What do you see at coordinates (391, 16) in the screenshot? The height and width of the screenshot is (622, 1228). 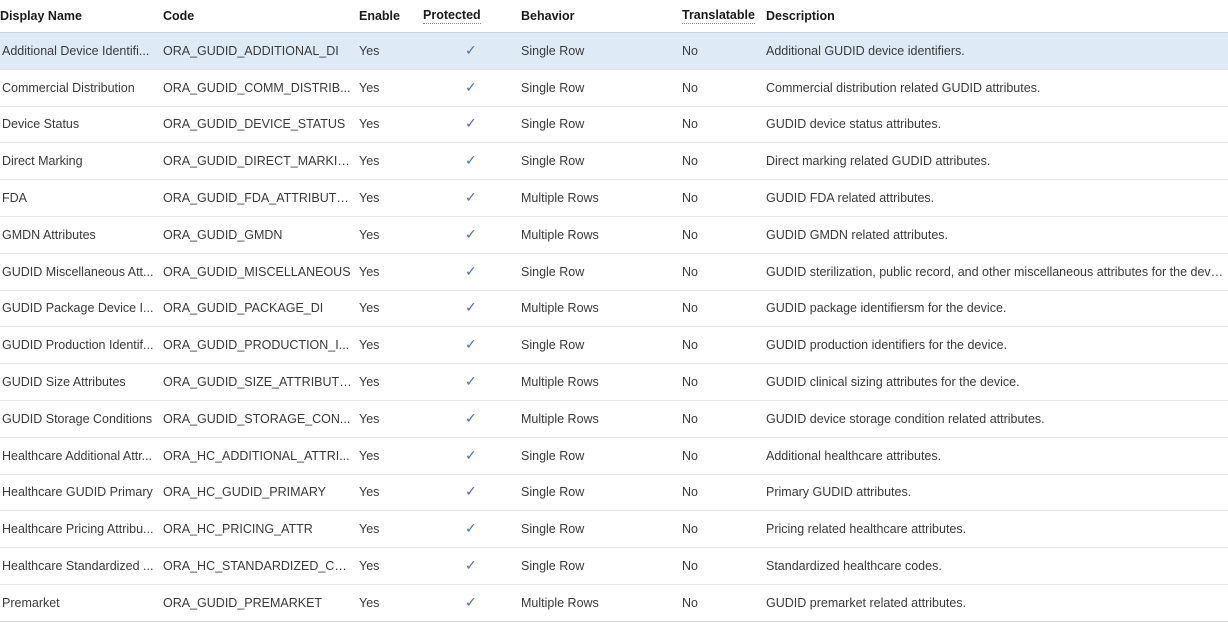 I see `column-header-enable: Enable` at bounding box center [391, 16].